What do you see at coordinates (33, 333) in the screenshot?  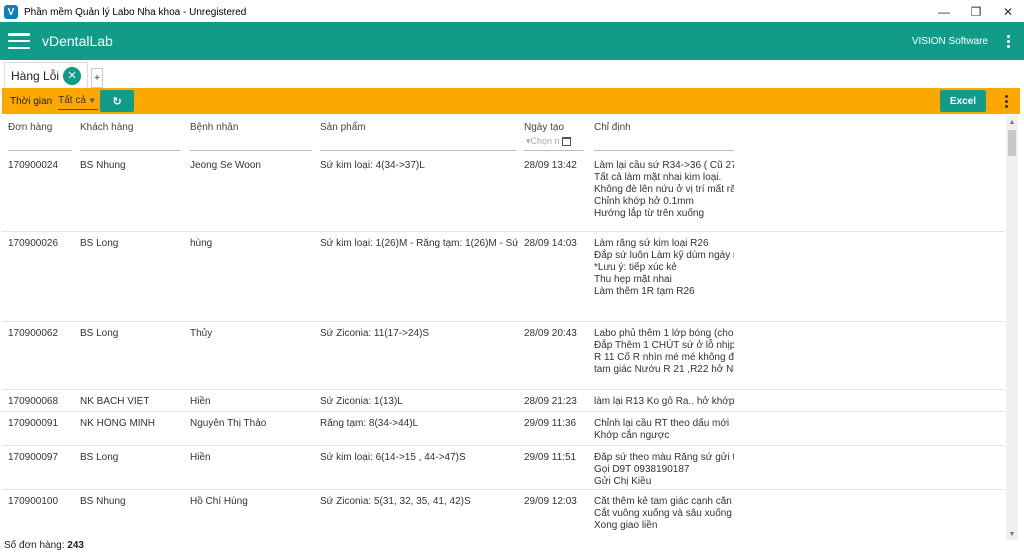 I see `cell-order: 170900062` at bounding box center [33, 333].